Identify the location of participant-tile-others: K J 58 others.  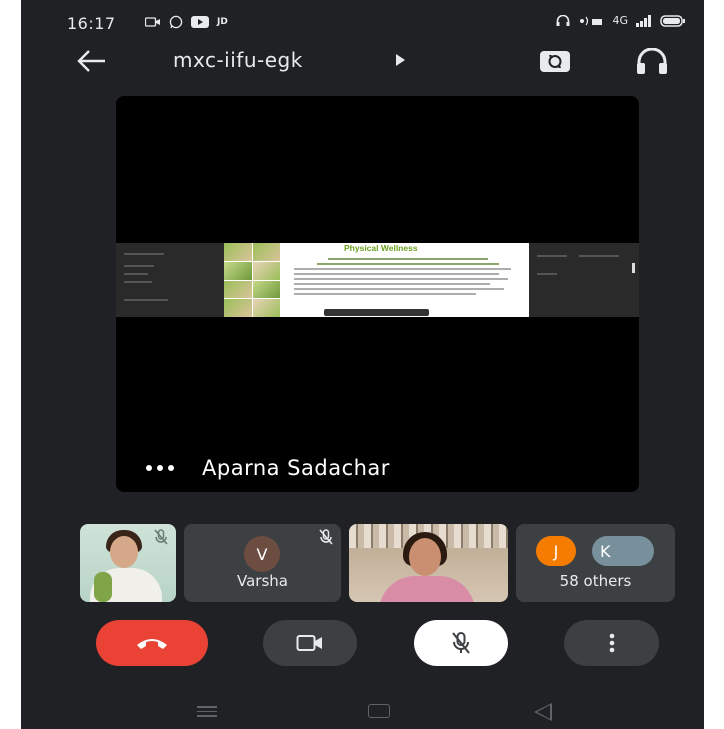
(595, 563).